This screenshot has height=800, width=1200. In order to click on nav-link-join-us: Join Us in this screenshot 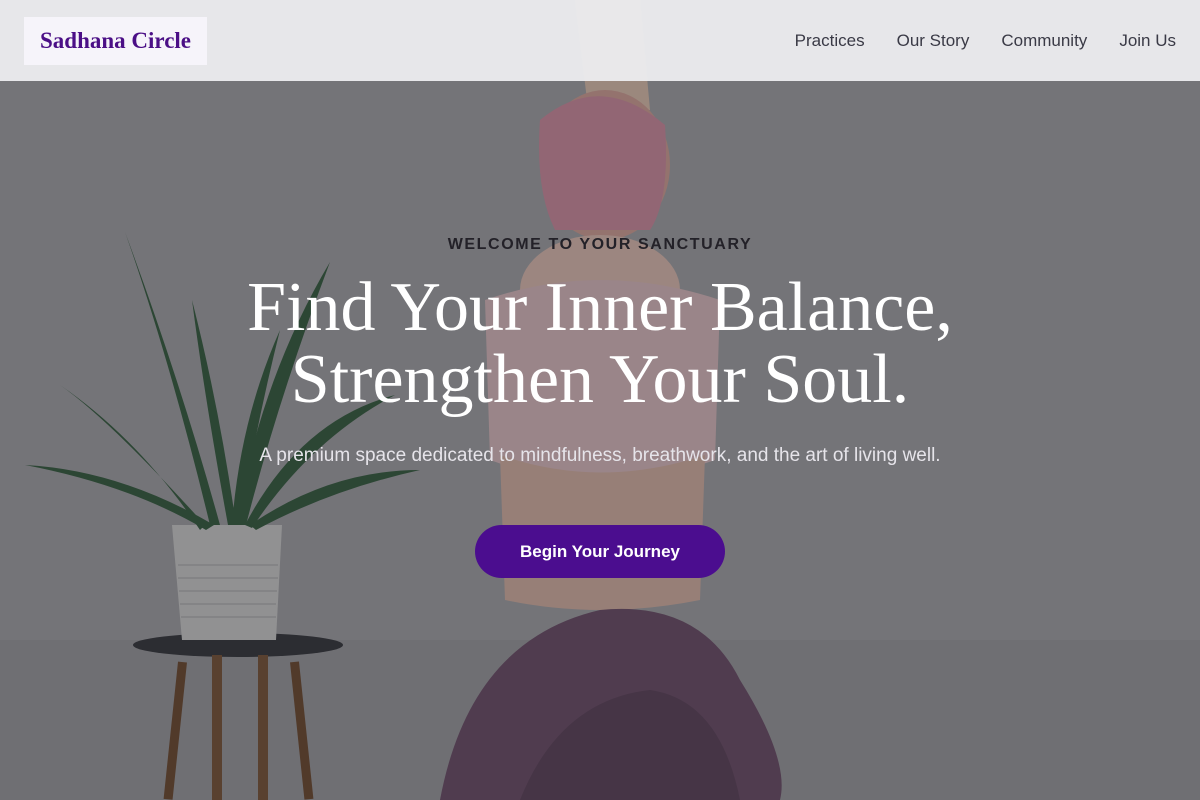, I will do `click(1147, 41)`.